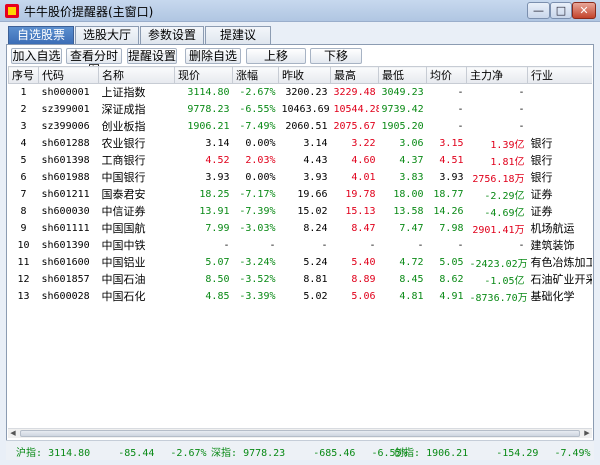 The height and width of the screenshot is (465, 600). I want to click on header-high: 最高, so click(354, 75).